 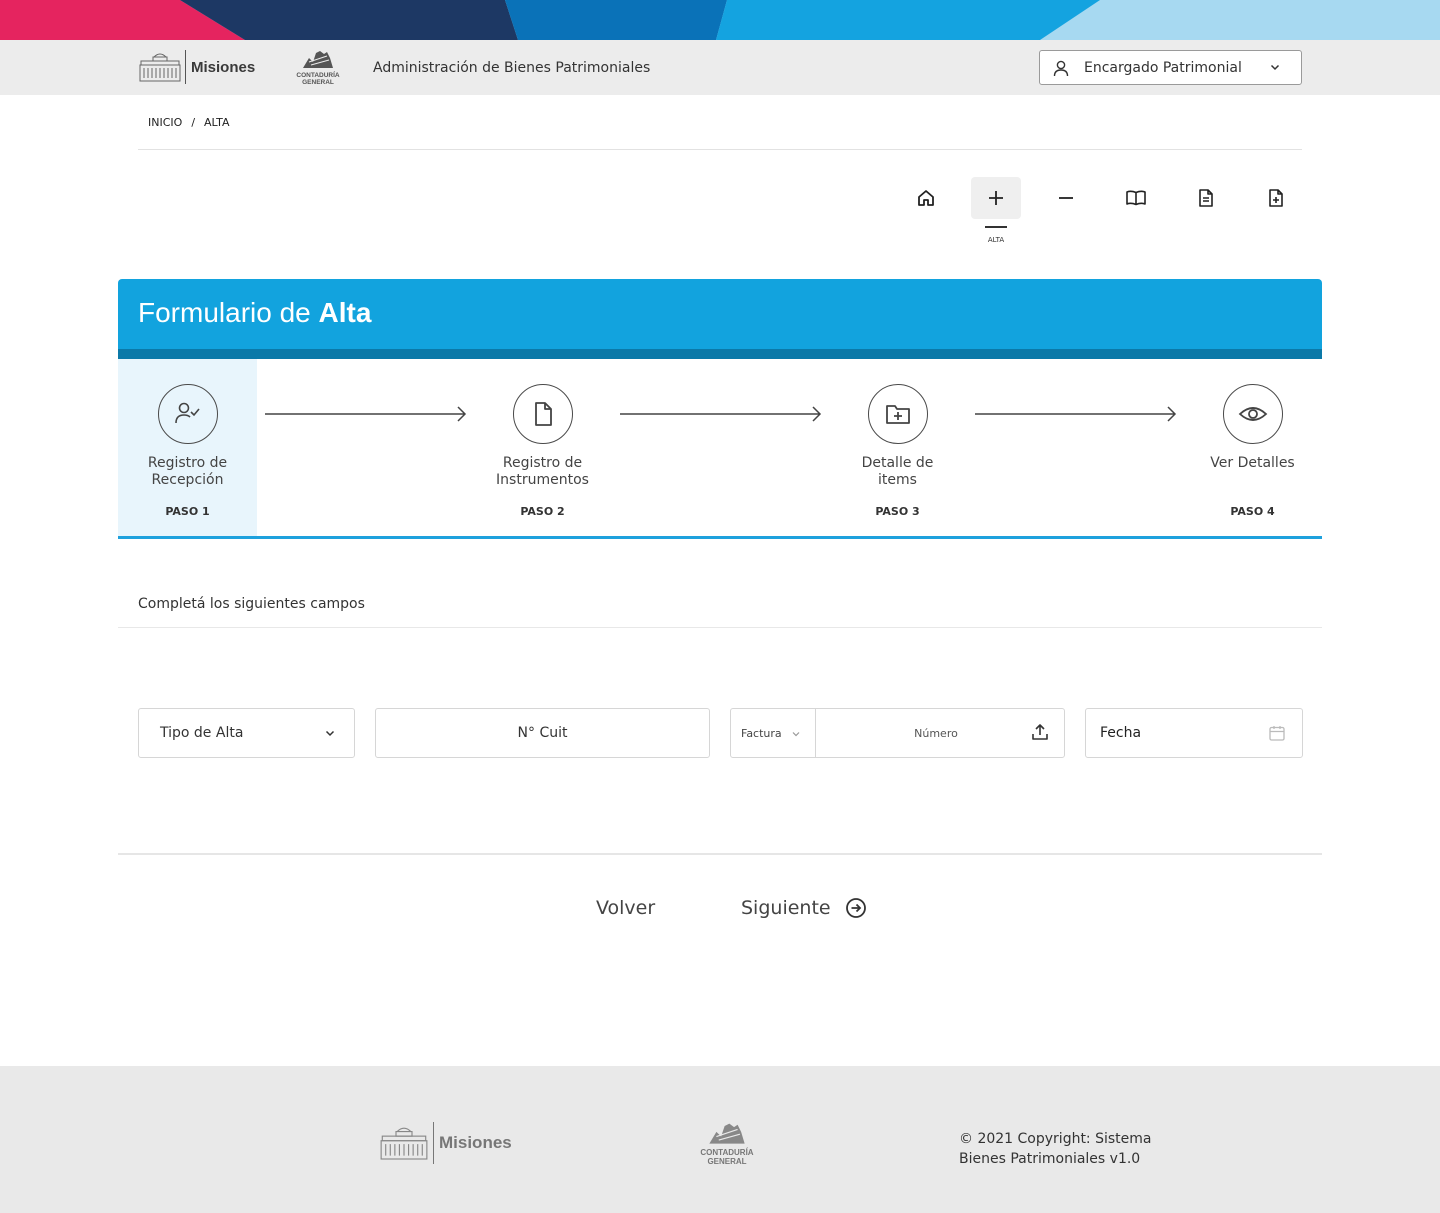 I want to click on breadcrumb-divider, so click(x=720, y=149).